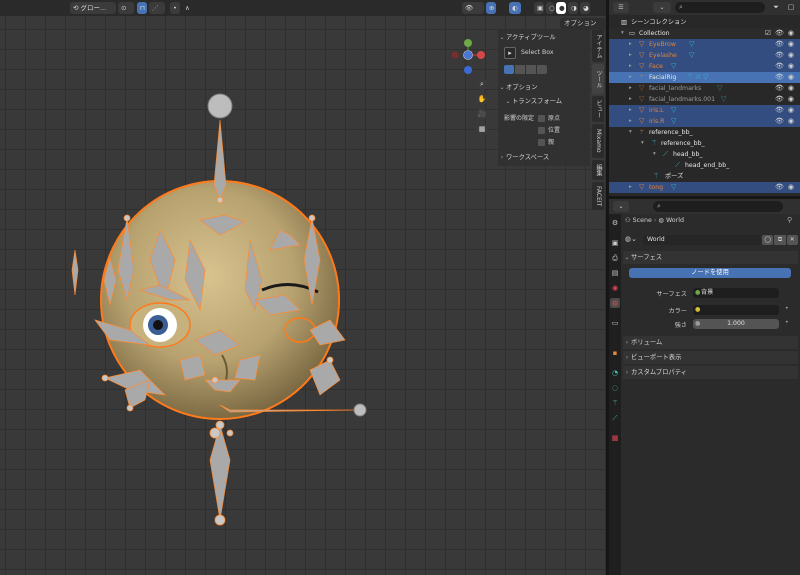 Image resolution: width=800 pixels, height=575 pixels. Describe the element at coordinates (704, 197) in the screenshot. I see `area-divider-horizontal` at that location.